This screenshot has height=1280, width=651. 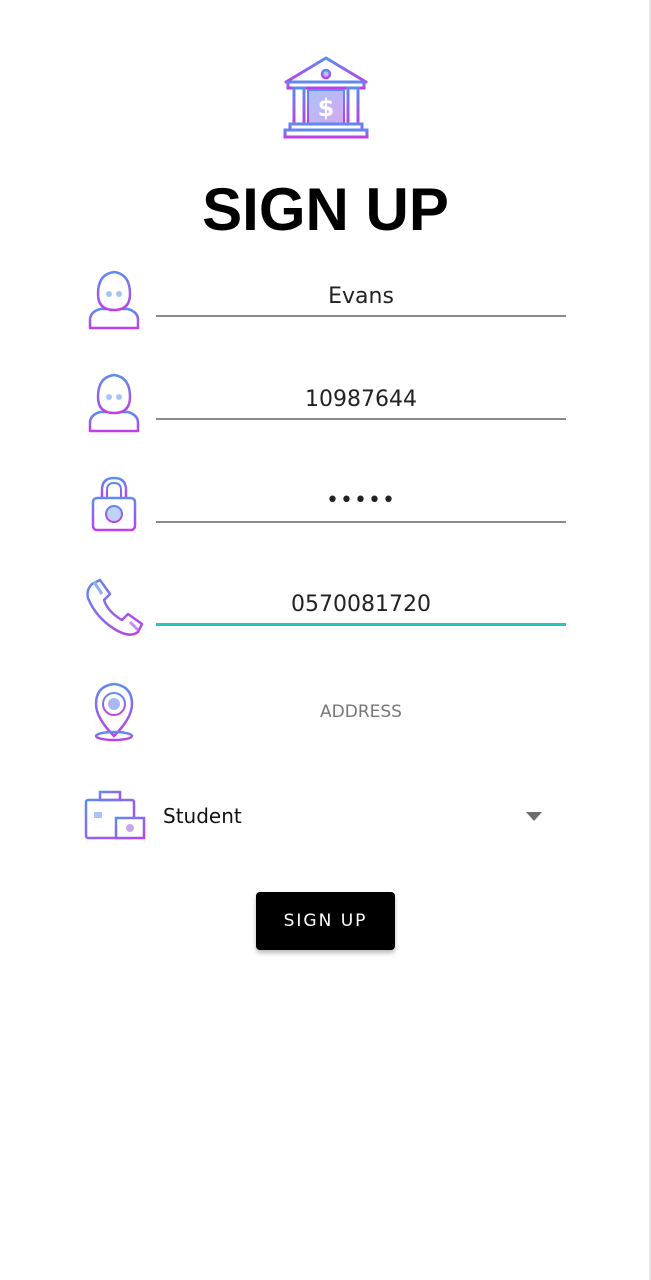 I want to click on password-field-value: •••••, so click(x=361, y=500).